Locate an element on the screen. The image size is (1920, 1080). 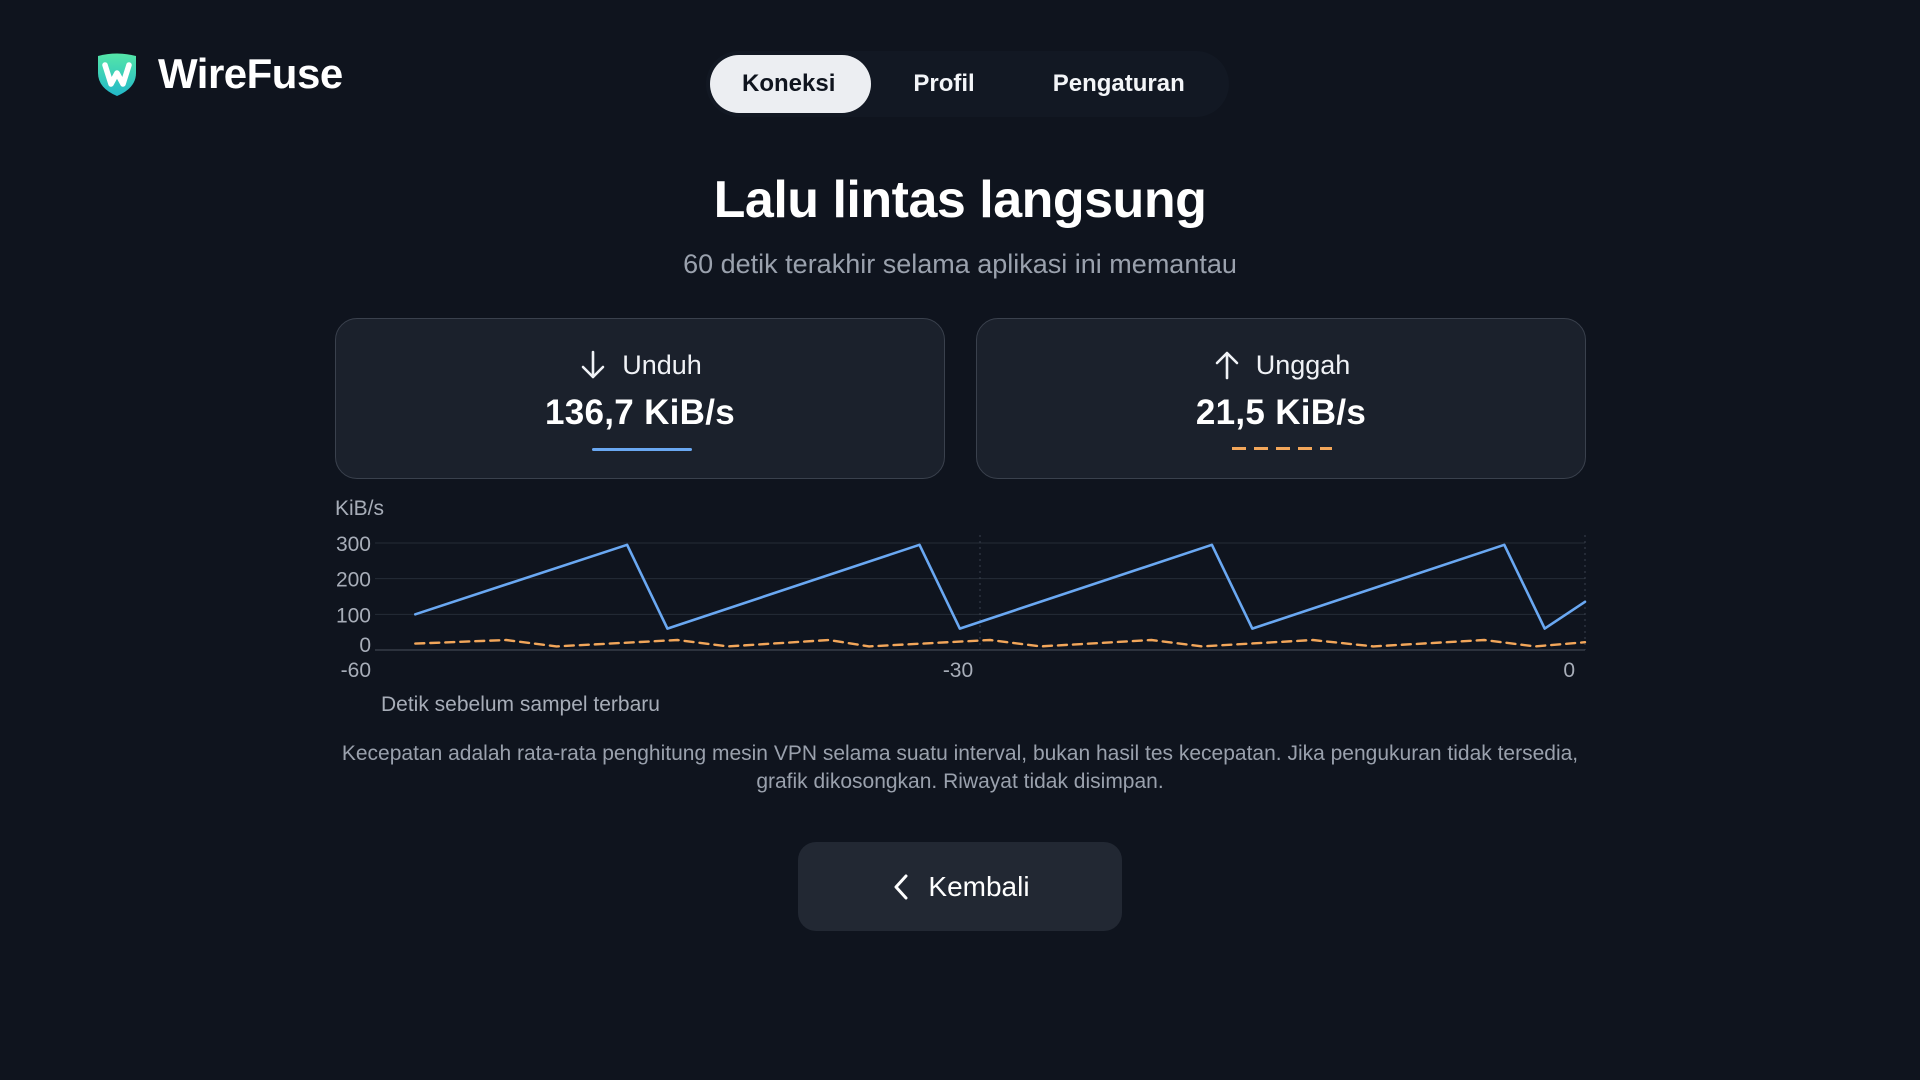
y-tick-label: 200 is located at coordinates (353, 580).